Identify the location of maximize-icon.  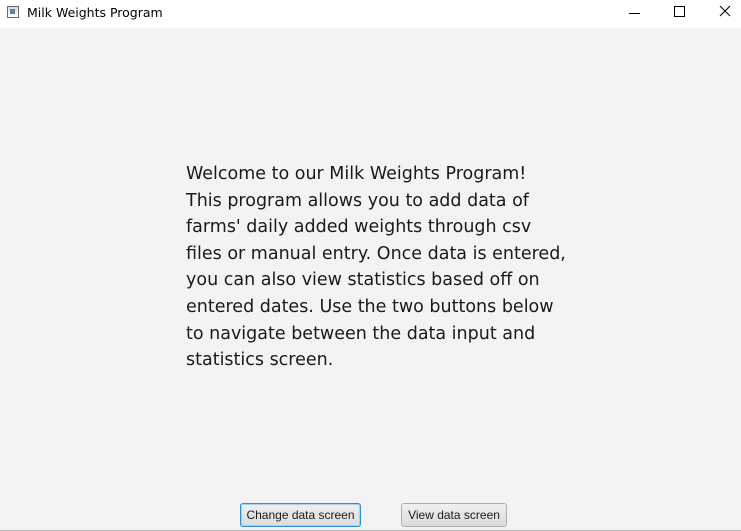
(679, 11).